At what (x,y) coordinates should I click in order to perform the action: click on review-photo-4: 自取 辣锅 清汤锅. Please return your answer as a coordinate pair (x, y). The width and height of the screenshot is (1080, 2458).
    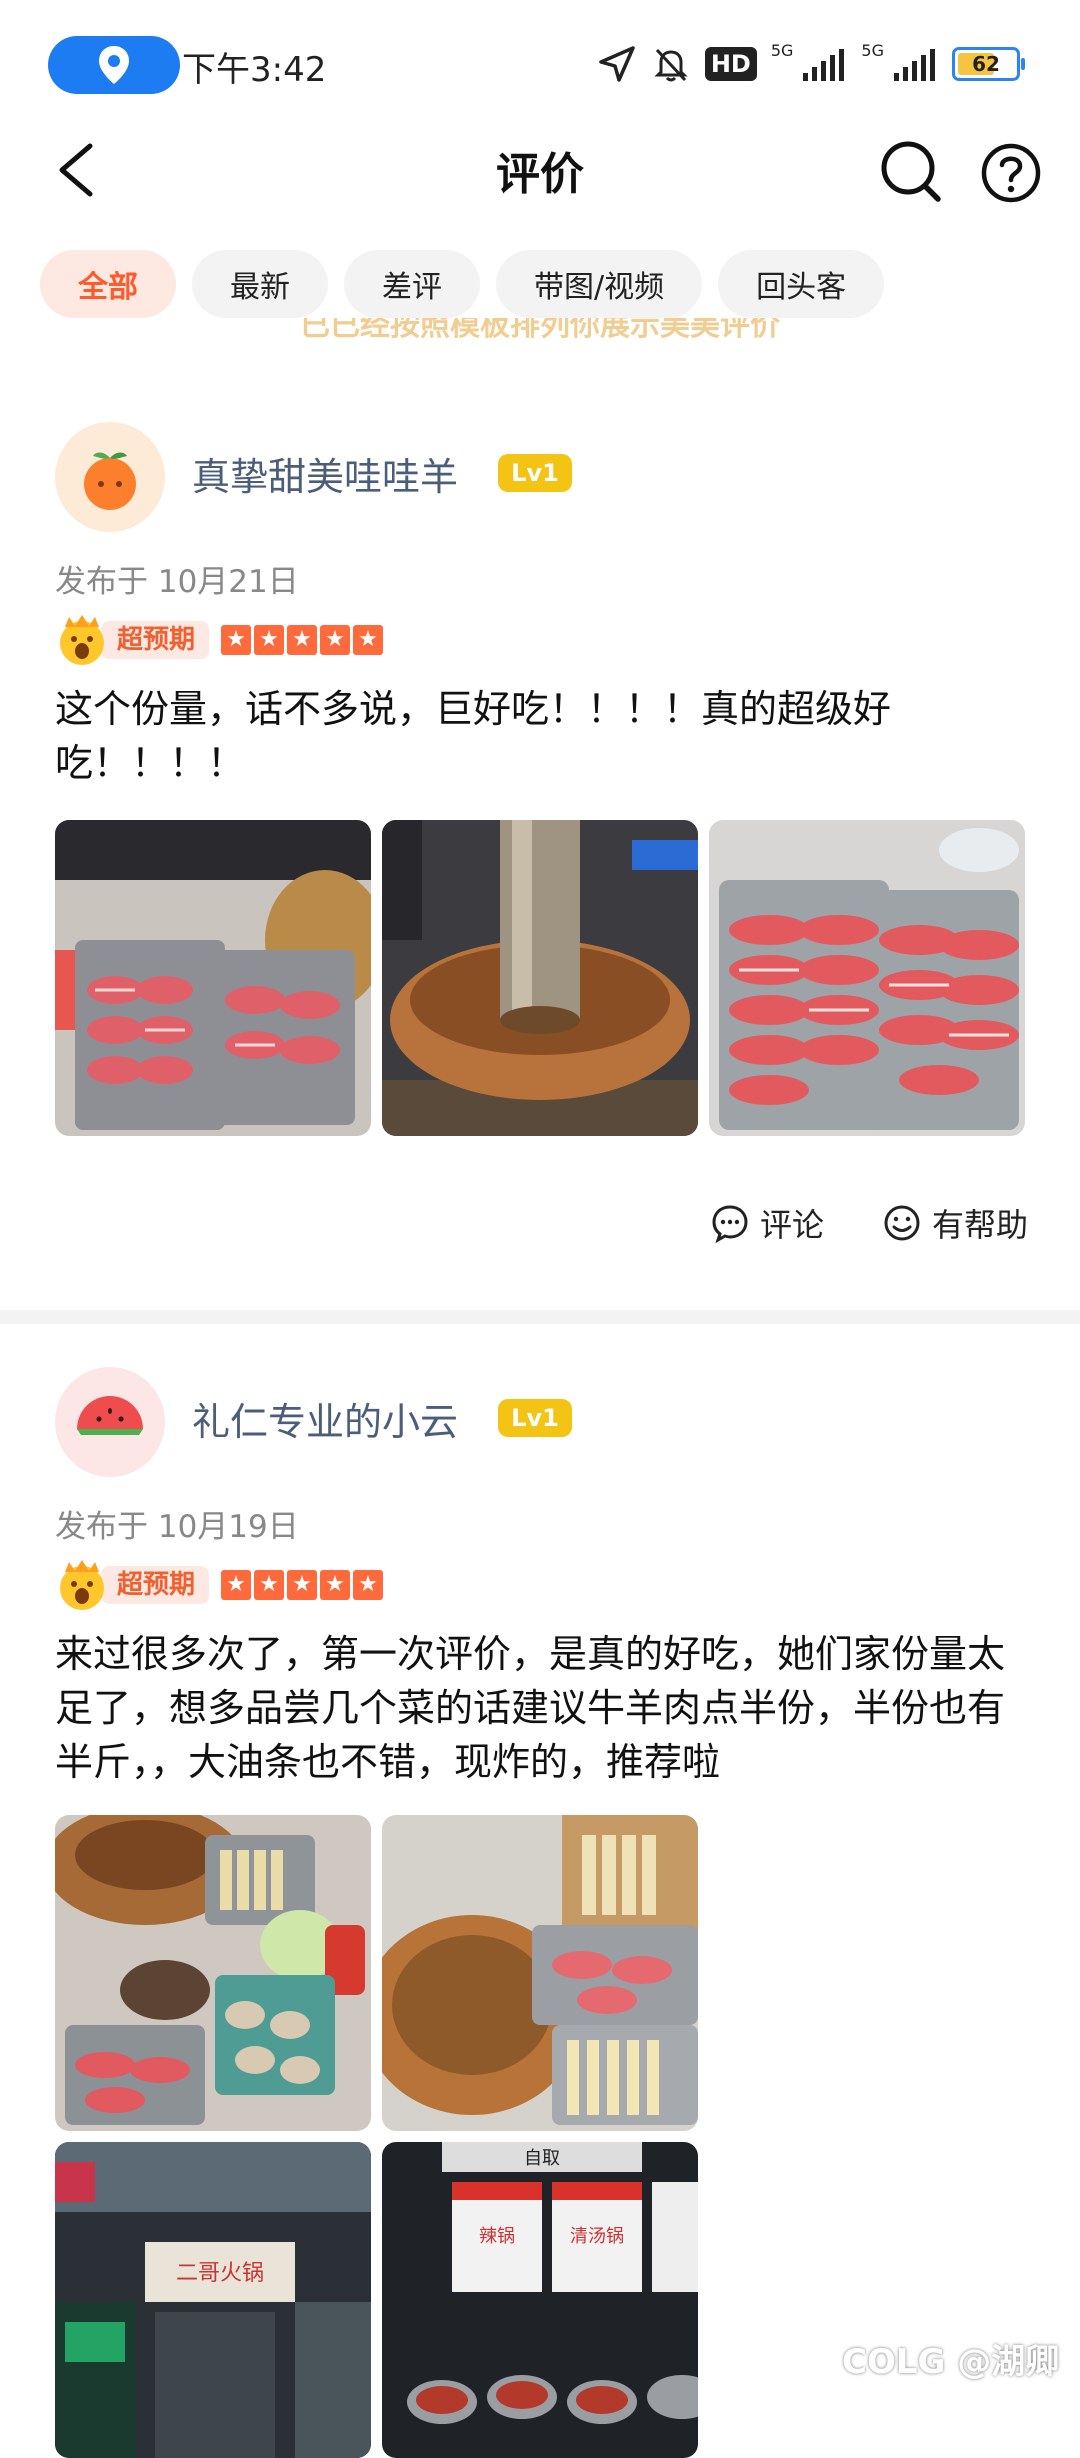
    Looking at the image, I should click on (540, 2300).